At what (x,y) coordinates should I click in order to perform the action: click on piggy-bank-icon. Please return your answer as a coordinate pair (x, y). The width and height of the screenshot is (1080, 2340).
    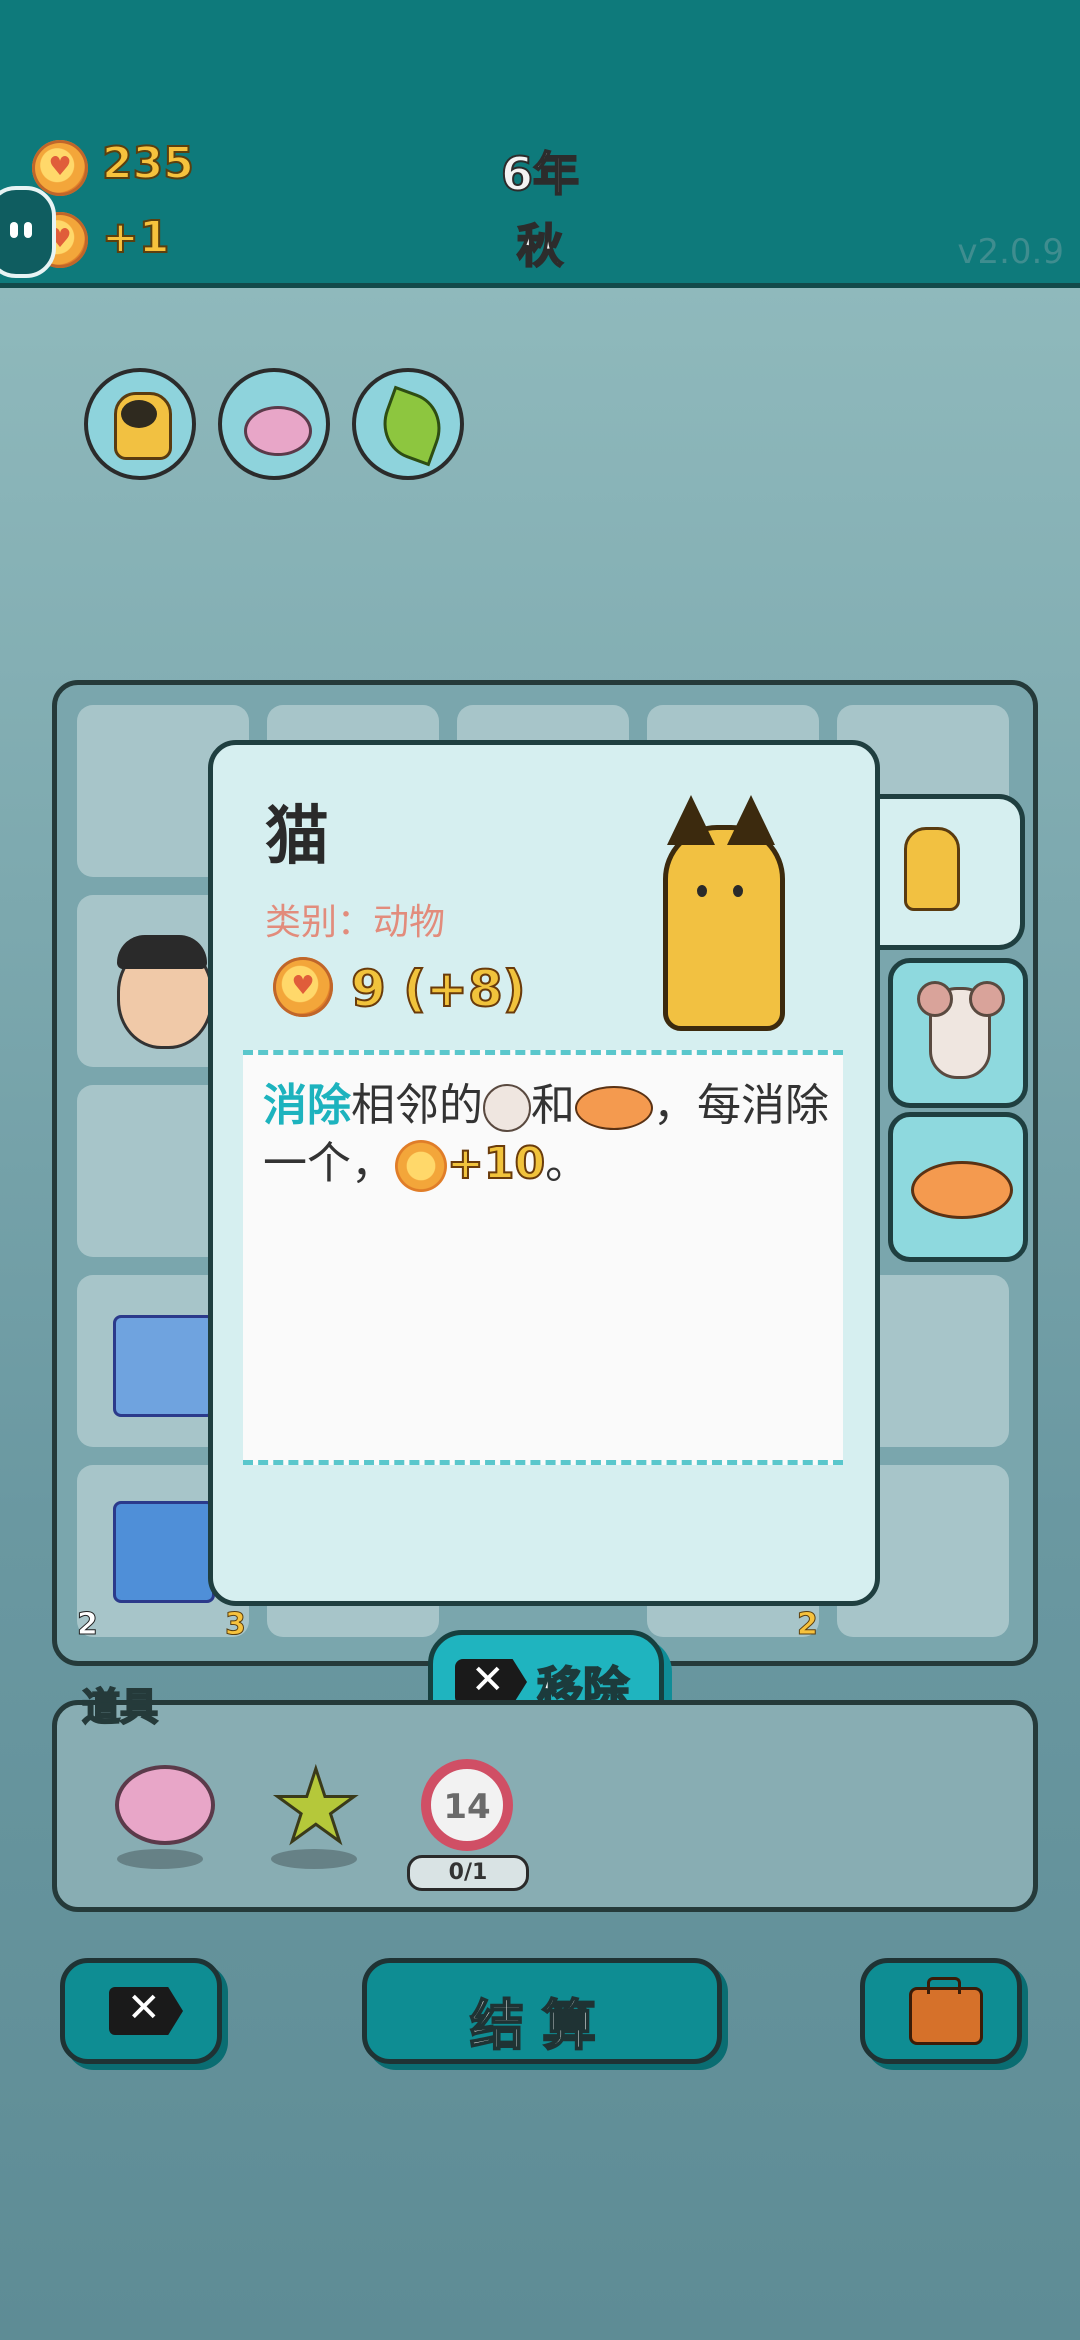
    Looking at the image, I should click on (165, 1805).